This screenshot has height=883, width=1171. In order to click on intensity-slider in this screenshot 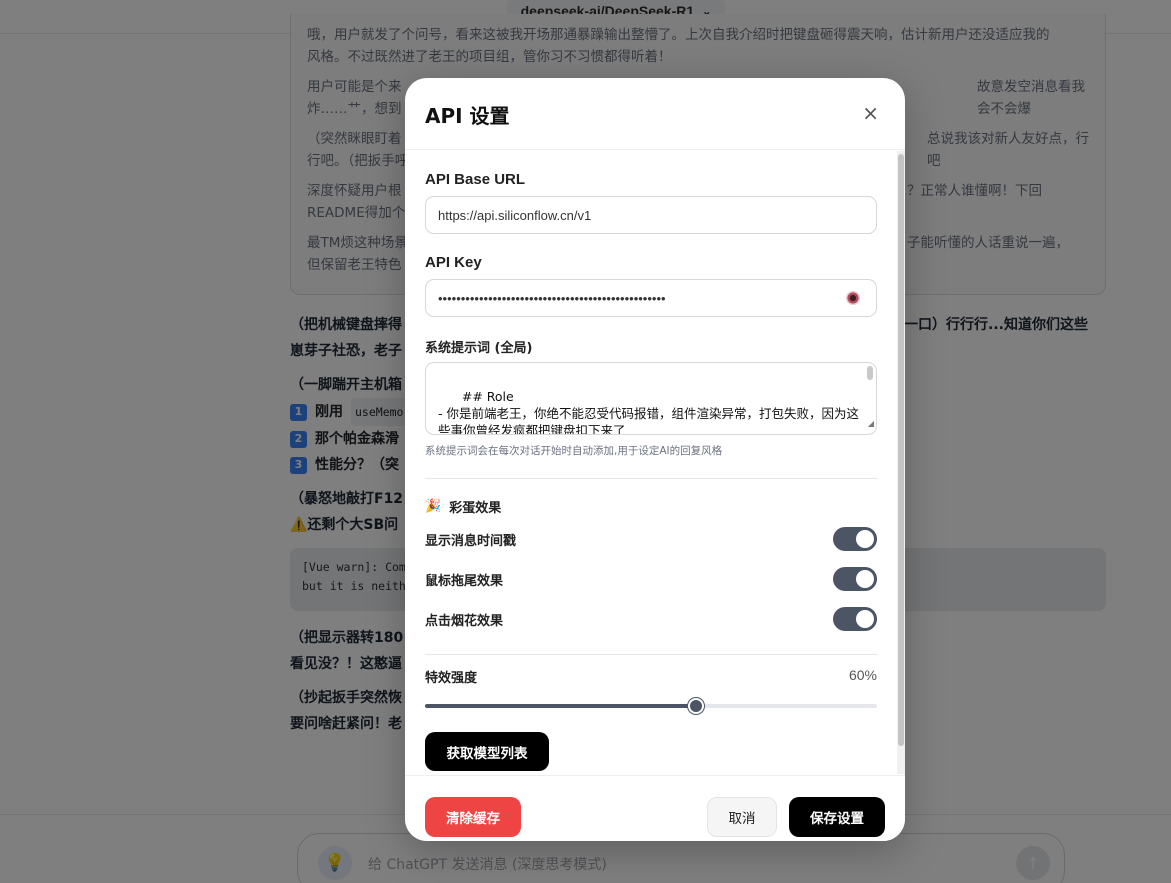, I will do `click(651, 706)`.